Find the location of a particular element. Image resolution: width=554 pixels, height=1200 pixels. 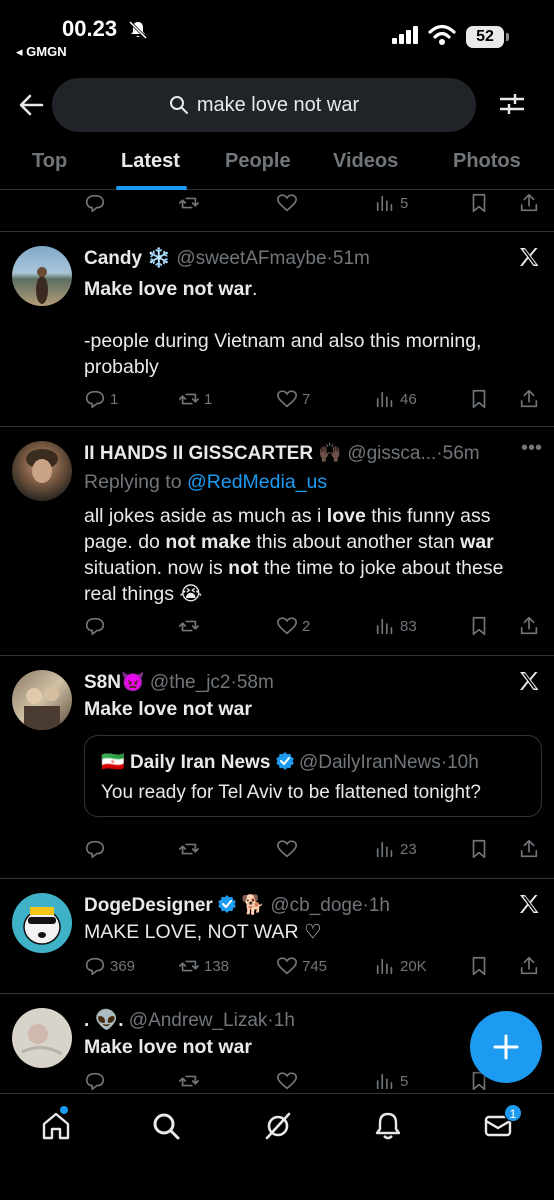

reply-button: 1 is located at coordinates (101, 399).